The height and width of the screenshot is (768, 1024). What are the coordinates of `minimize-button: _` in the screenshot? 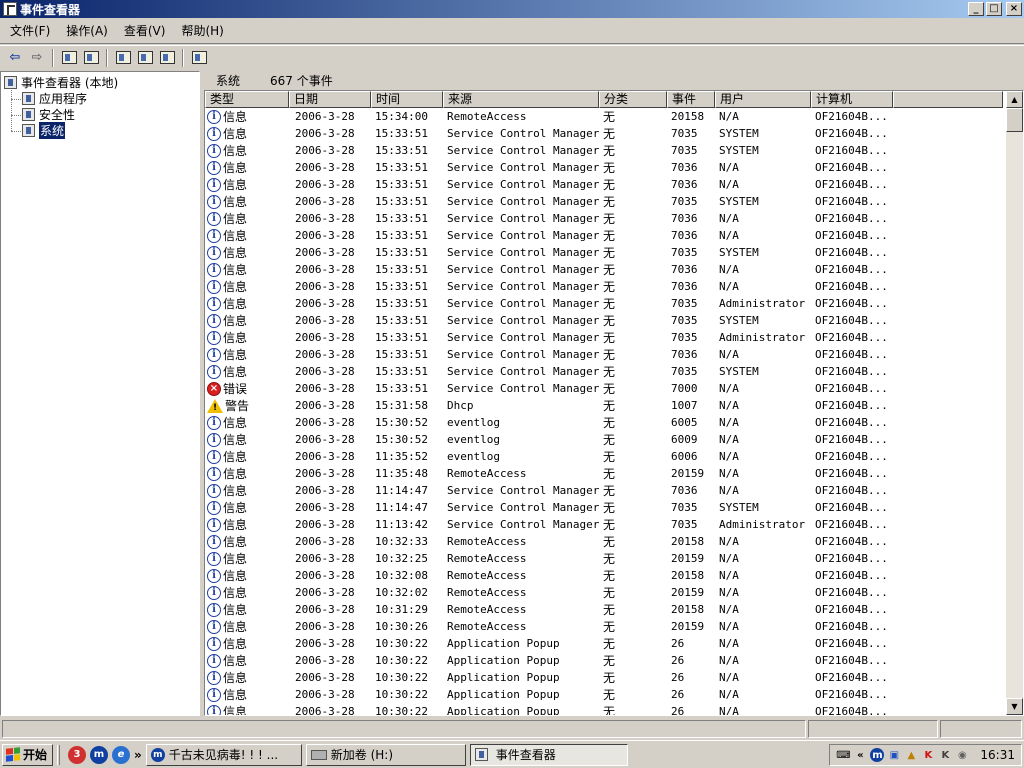 It's located at (976, 9).